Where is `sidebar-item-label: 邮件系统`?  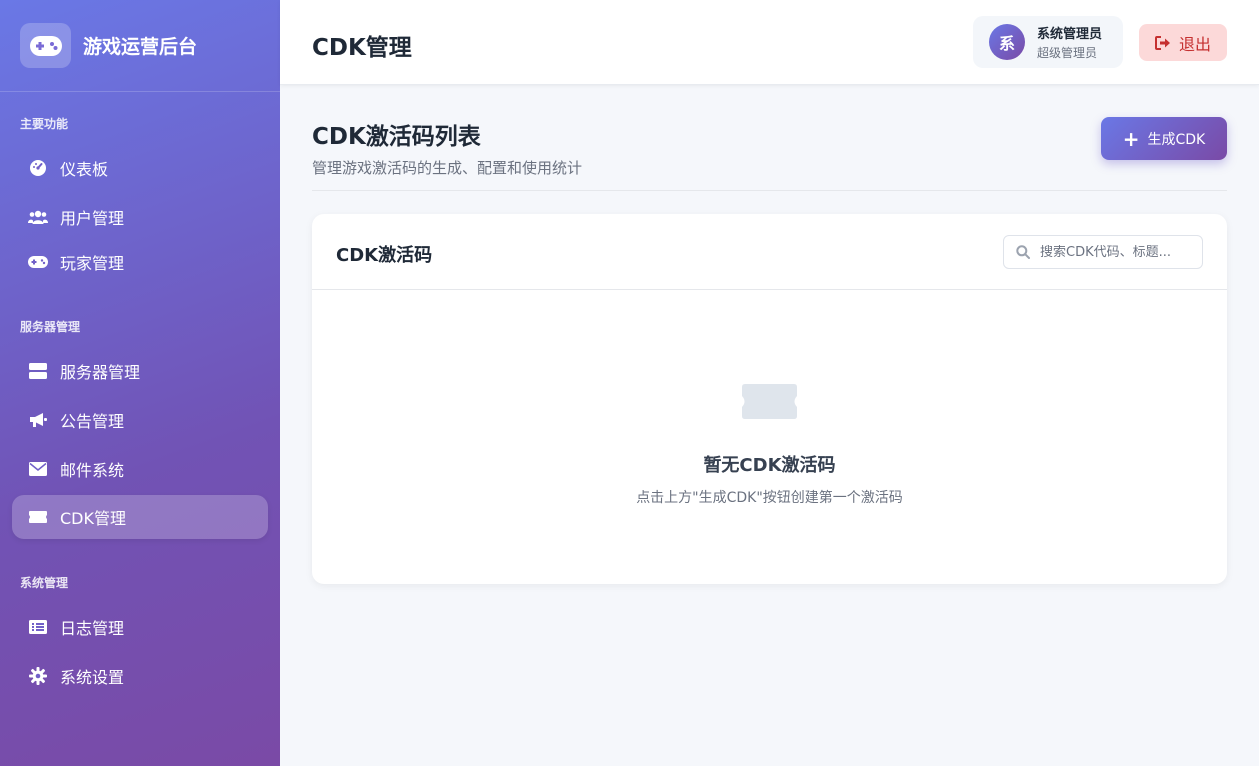
sidebar-item-label: 邮件系统 is located at coordinates (92, 470).